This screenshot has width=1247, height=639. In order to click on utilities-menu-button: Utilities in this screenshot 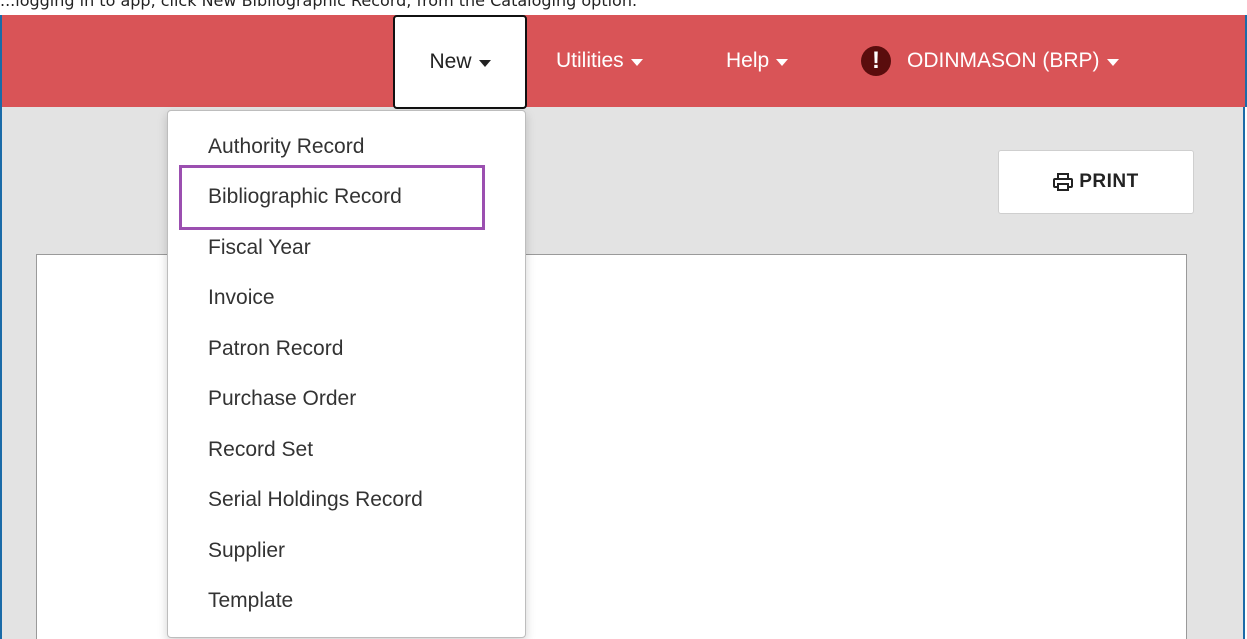, I will do `click(599, 61)`.